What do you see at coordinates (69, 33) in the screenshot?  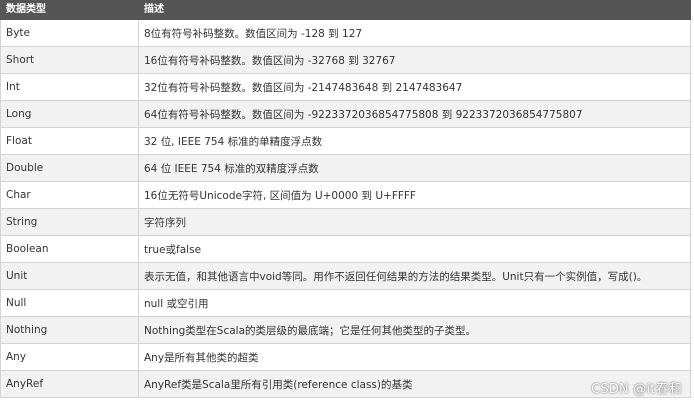 I see `cell-type-name: Byte` at bounding box center [69, 33].